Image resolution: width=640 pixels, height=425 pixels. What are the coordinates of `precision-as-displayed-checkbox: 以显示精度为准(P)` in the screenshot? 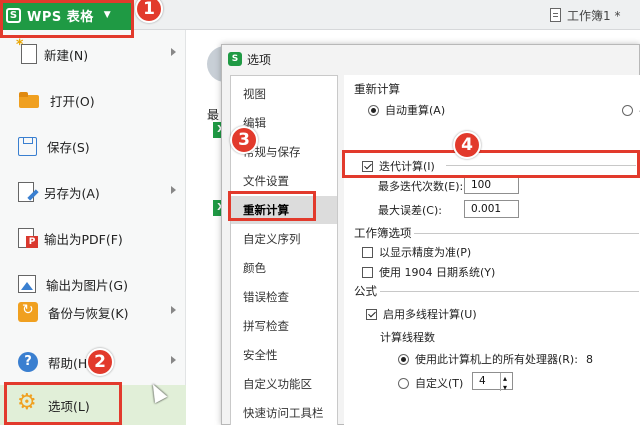 It's located at (416, 252).